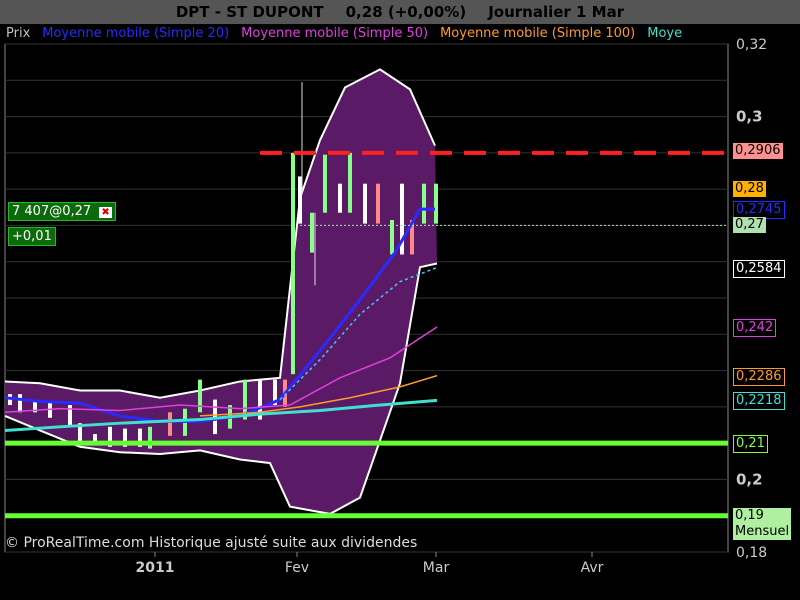  I want to click on price-tag: 0,2906, so click(758, 150).